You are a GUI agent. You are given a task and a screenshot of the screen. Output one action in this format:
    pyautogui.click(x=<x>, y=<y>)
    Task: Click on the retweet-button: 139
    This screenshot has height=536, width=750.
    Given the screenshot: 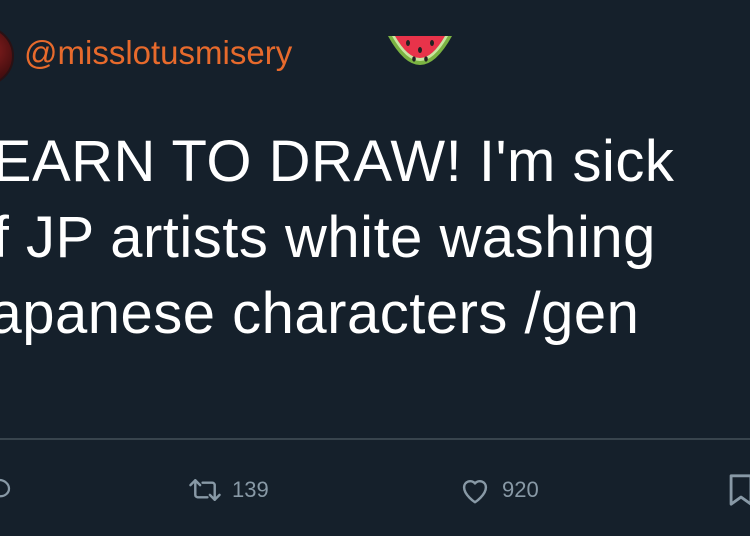 What is the action you would take?
    pyautogui.click(x=228, y=490)
    